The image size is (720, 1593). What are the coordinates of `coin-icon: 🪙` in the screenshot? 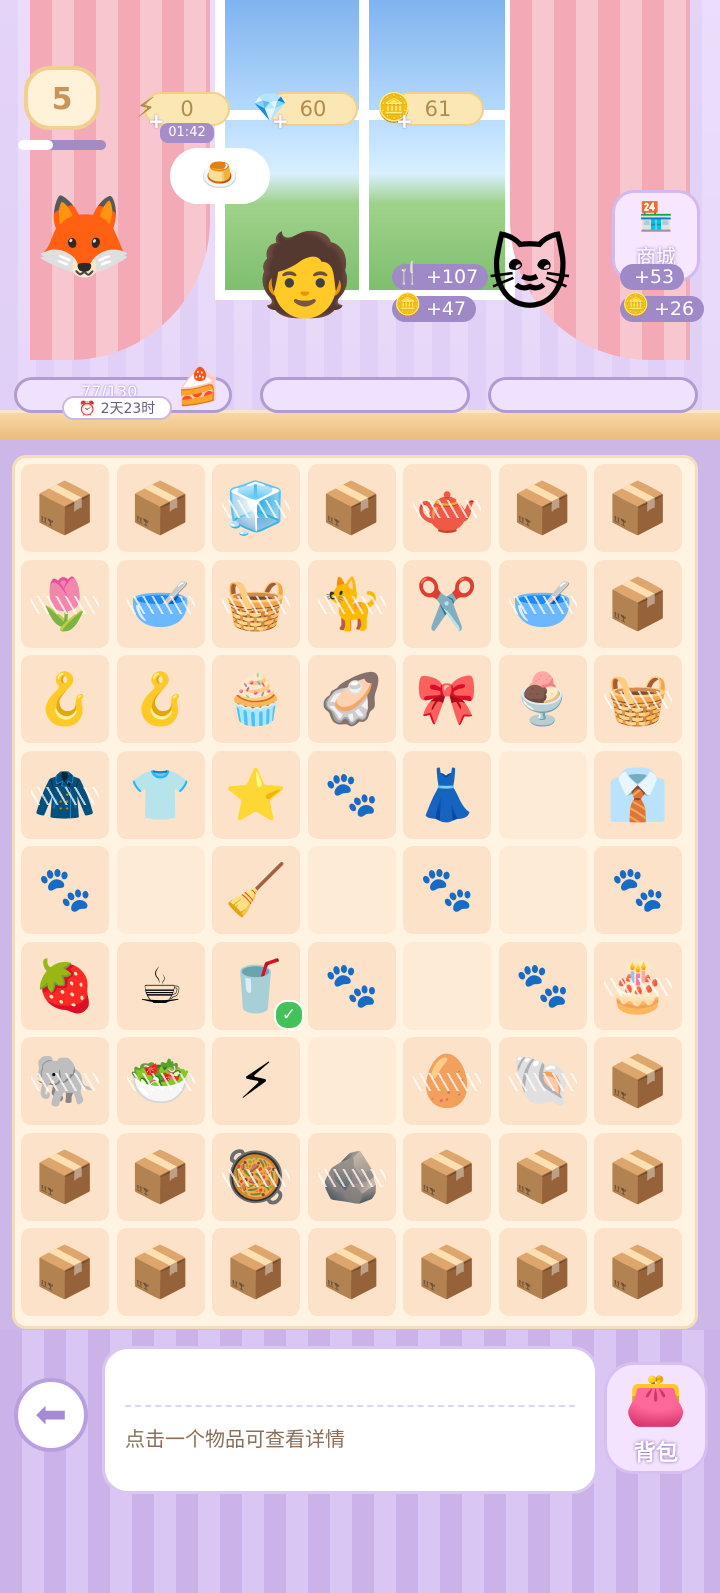 It's located at (636, 305).